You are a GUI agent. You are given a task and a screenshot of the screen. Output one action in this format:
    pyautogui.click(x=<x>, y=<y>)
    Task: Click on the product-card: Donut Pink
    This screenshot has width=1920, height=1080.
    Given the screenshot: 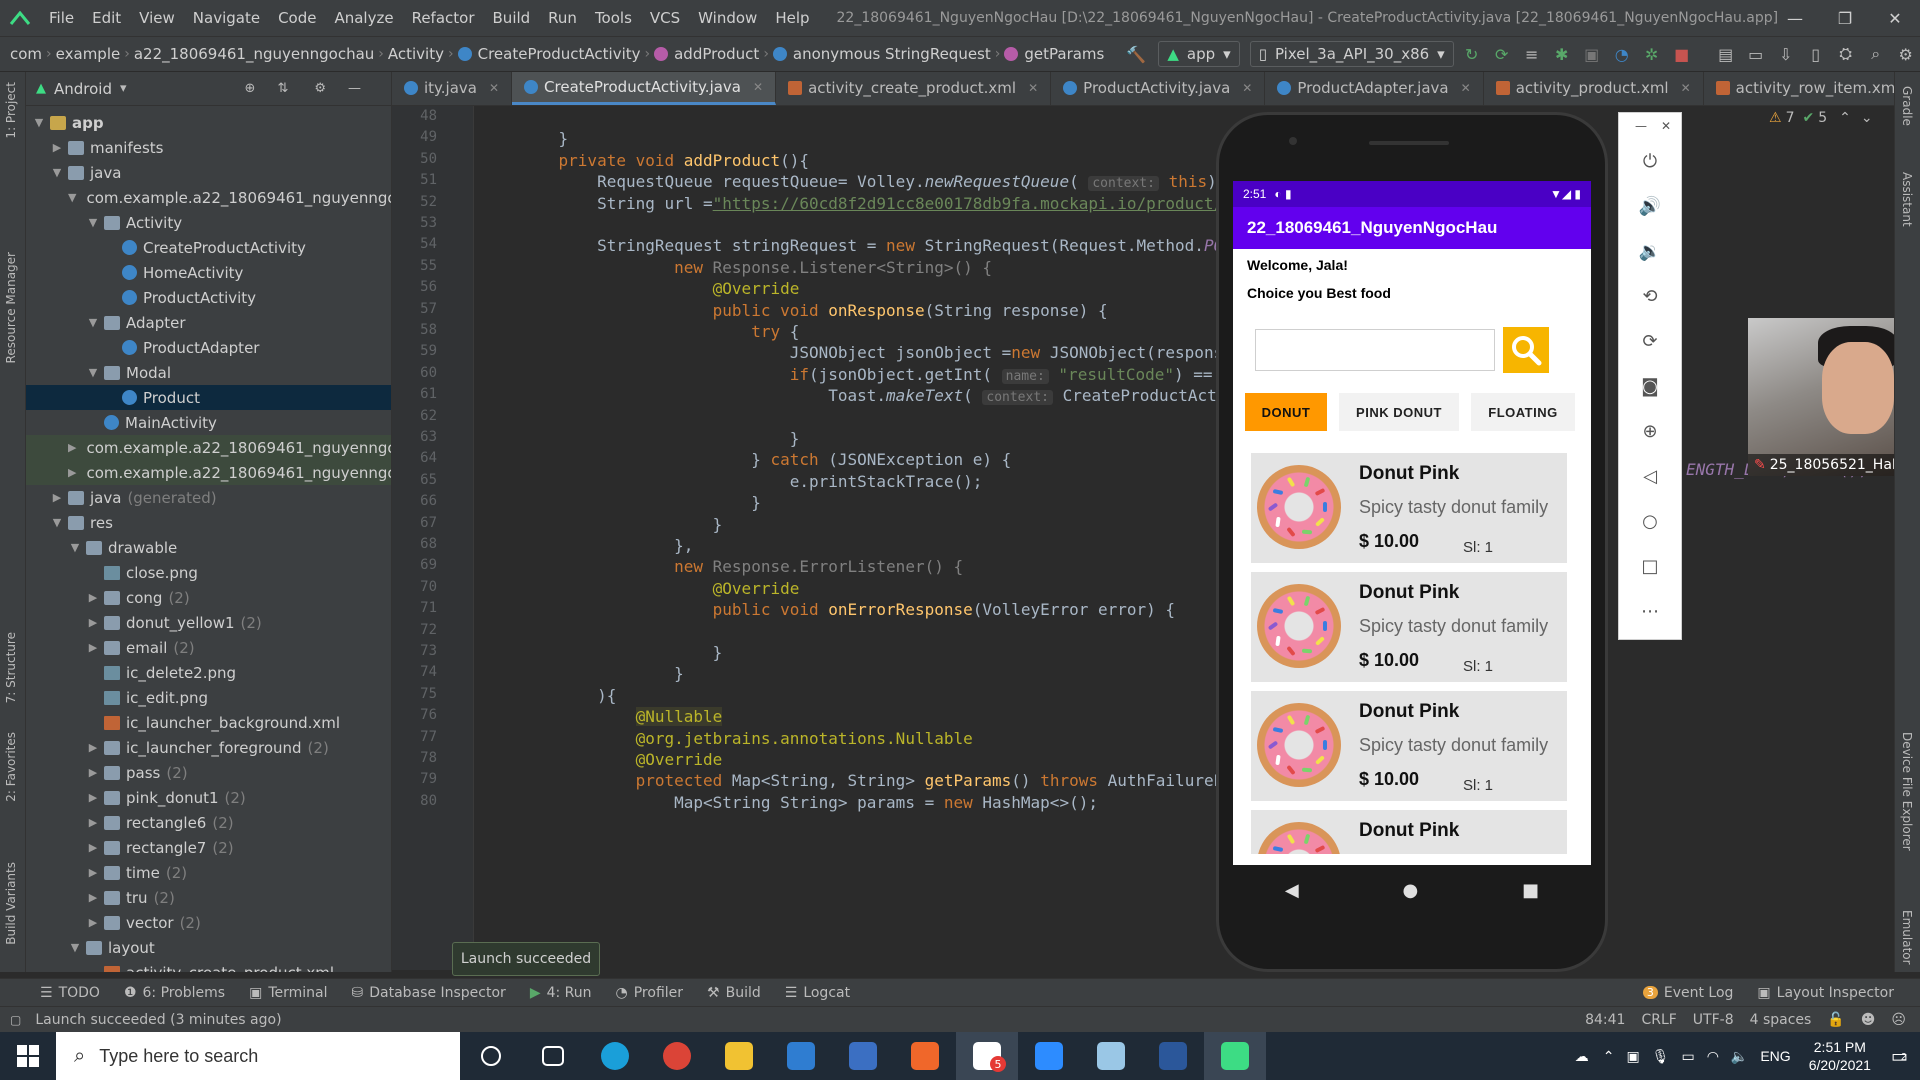 What is the action you would take?
    pyautogui.click(x=1409, y=832)
    